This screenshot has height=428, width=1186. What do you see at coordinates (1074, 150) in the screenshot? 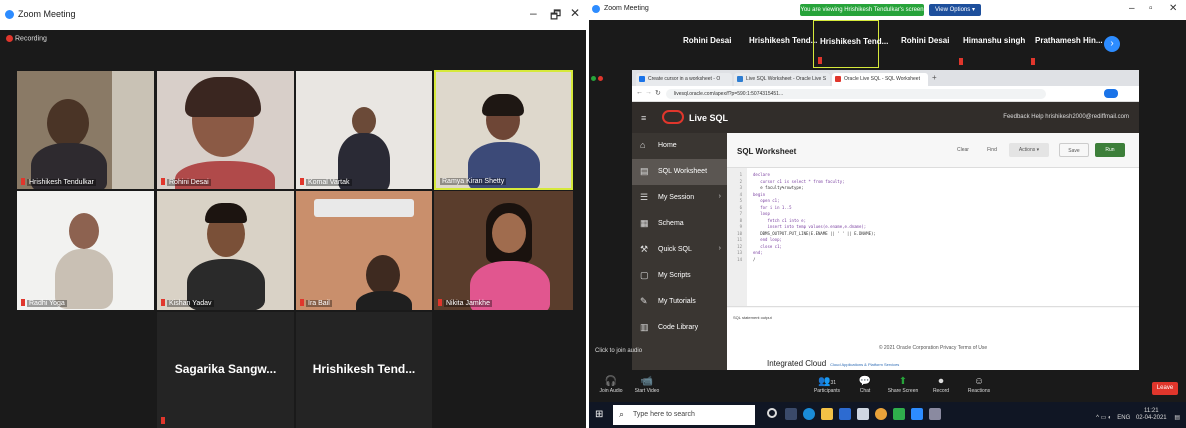
I see `save-button: Save` at bounding box center [1074, 150].